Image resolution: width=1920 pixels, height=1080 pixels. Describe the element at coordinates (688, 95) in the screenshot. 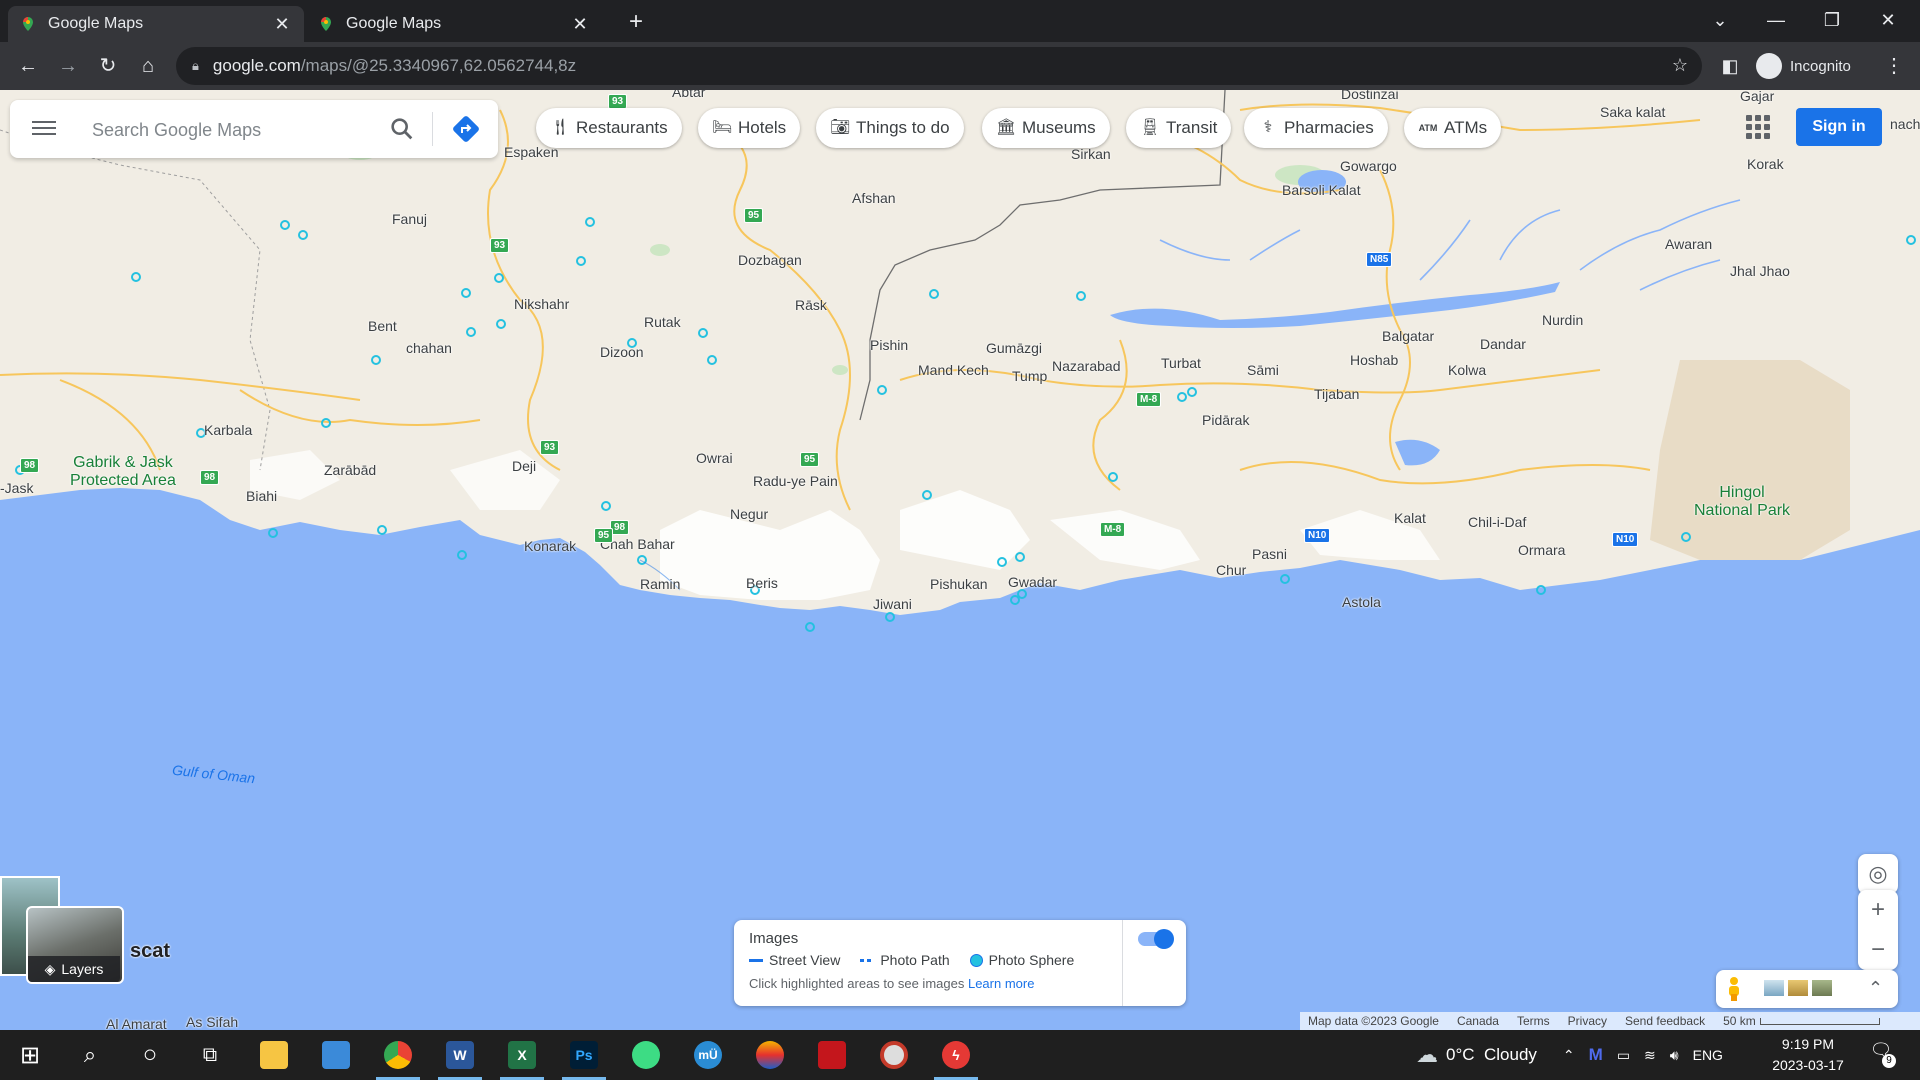

I see `place-label: Abtar` at that location.